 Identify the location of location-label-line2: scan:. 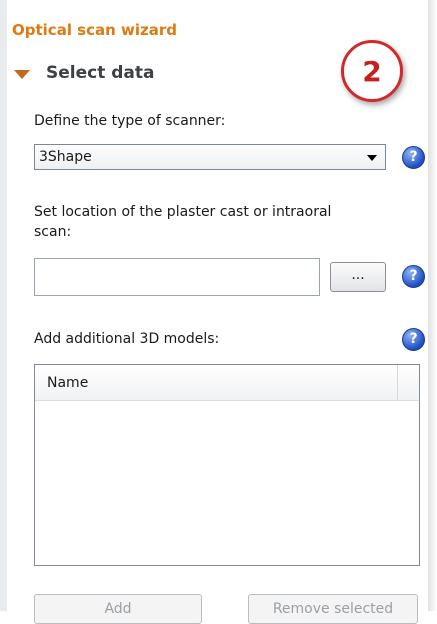
(53, 232).